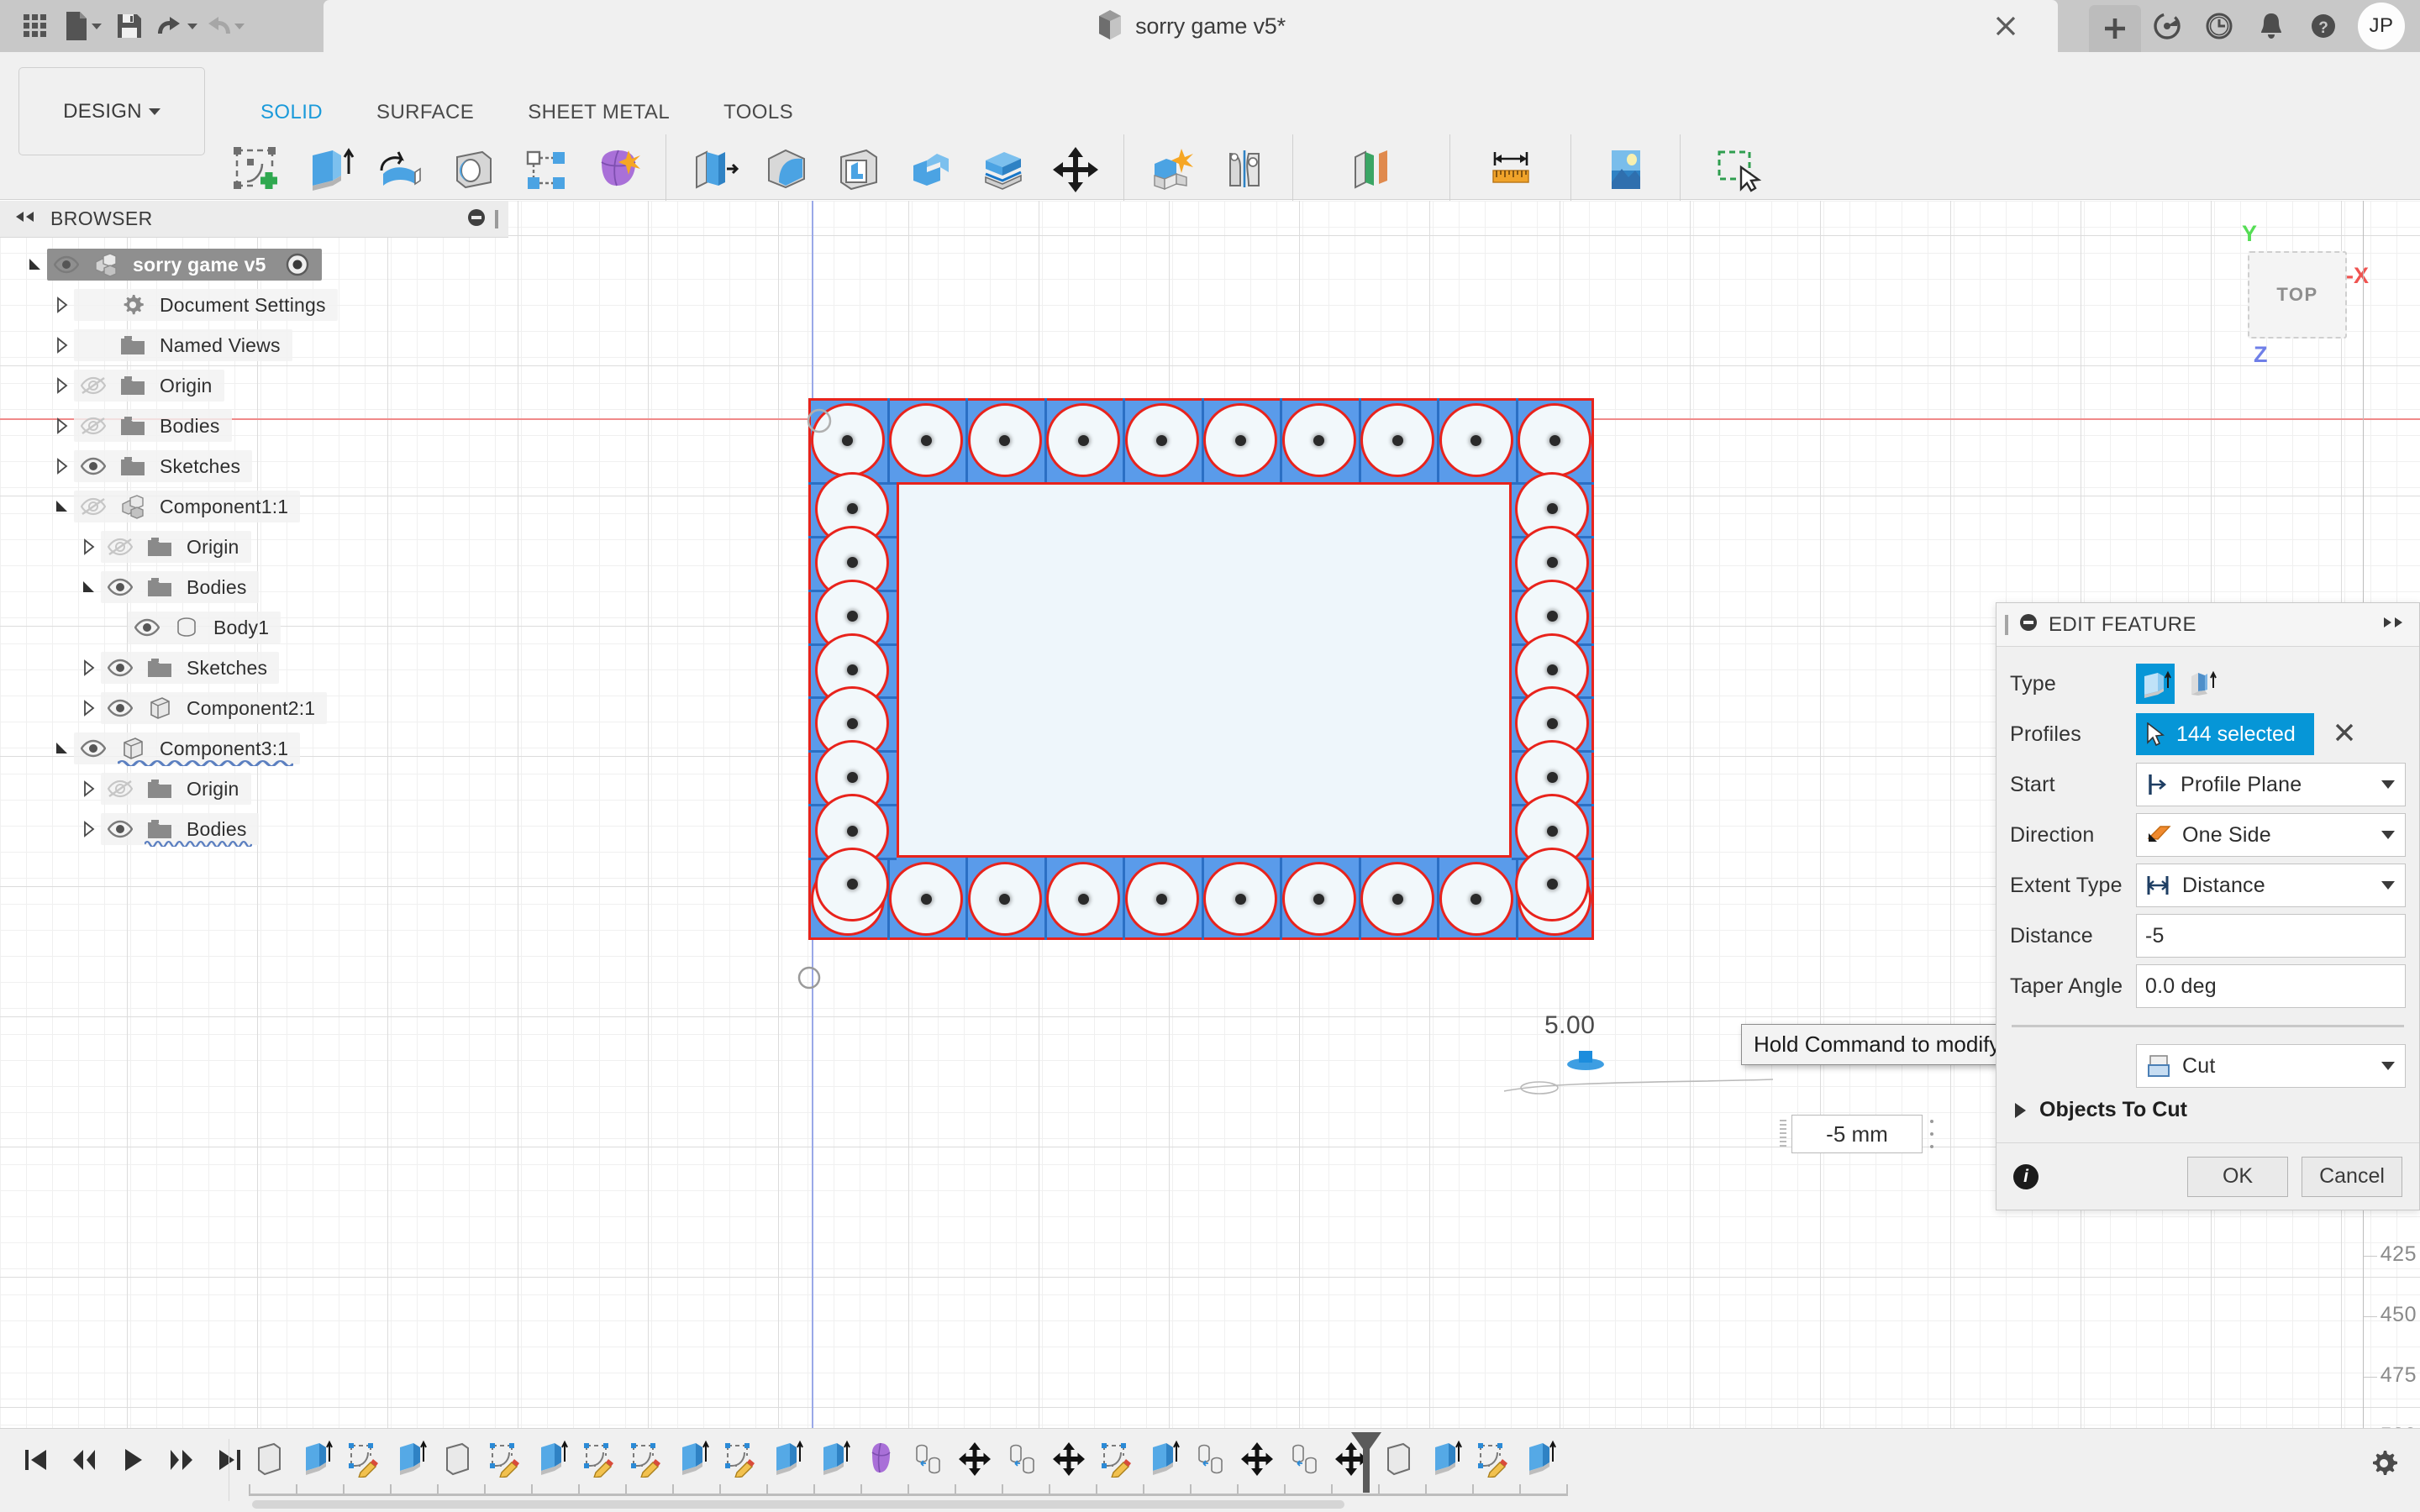  I want to click on objects-to-cut-section: Objects To Cut, so click(2208, 1115).